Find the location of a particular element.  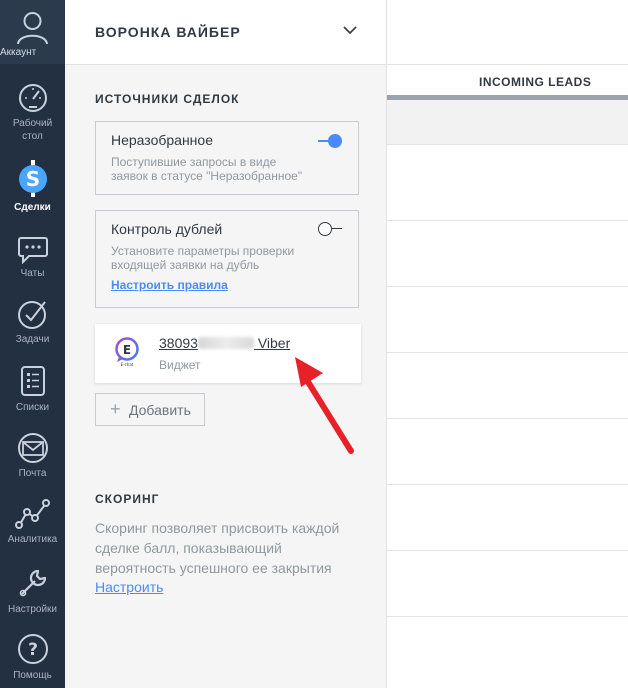

analytics-icon is located at coordinates (32, 514).